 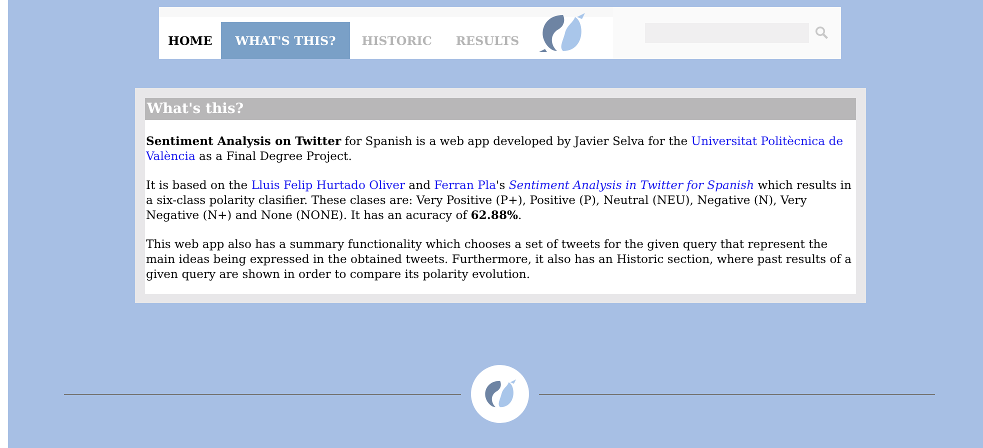 I want to click on link: Universitat Politècnica de, so click(x=767, y=141).